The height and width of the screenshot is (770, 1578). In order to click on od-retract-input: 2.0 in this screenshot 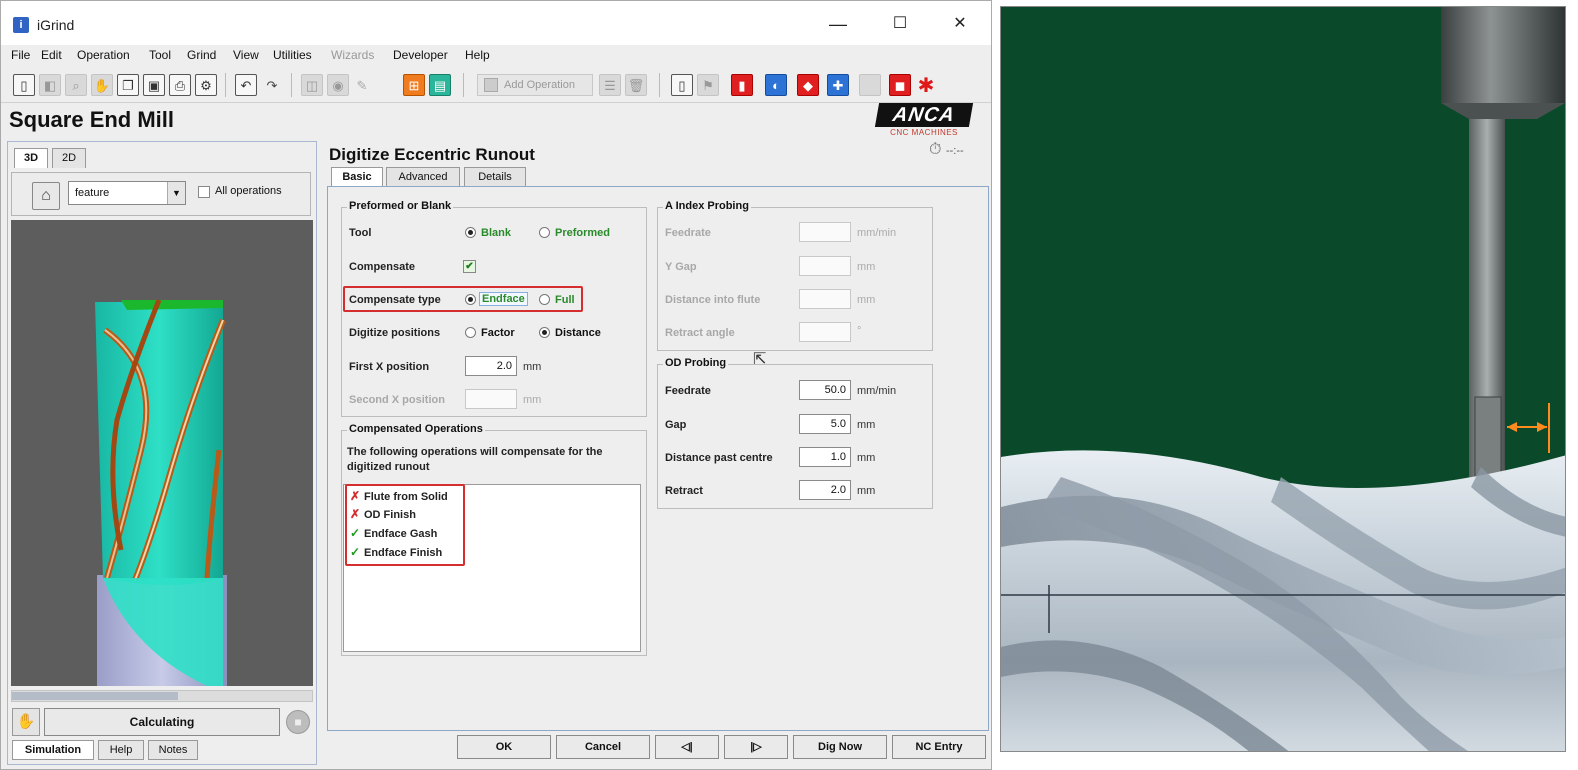, I will do `click(825, 490)`.